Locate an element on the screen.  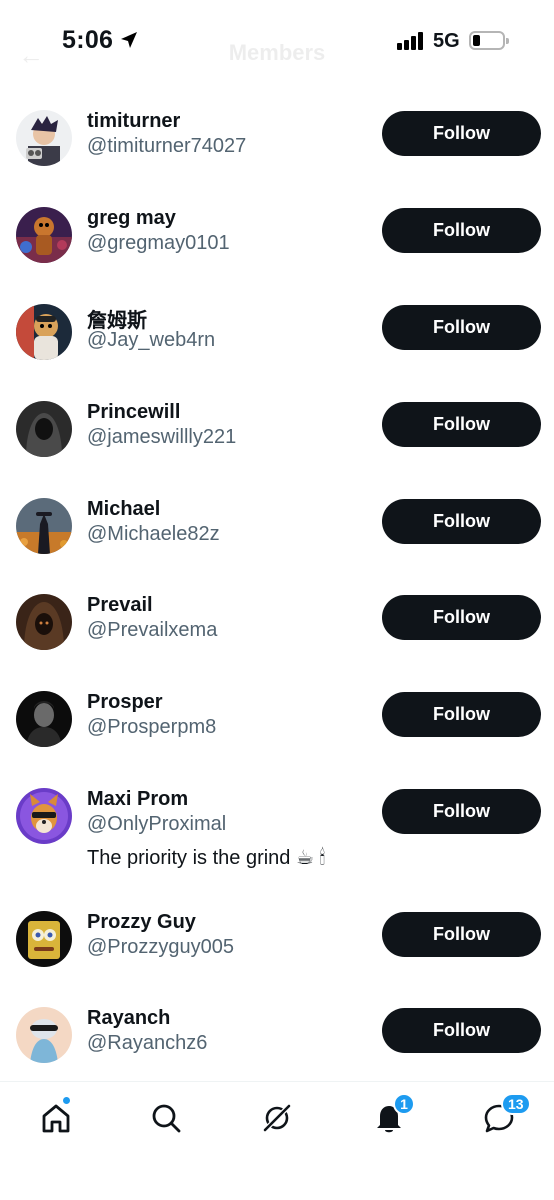
list-item: greg may @gregmay0101 Follow is located at coordinates (277, 242).